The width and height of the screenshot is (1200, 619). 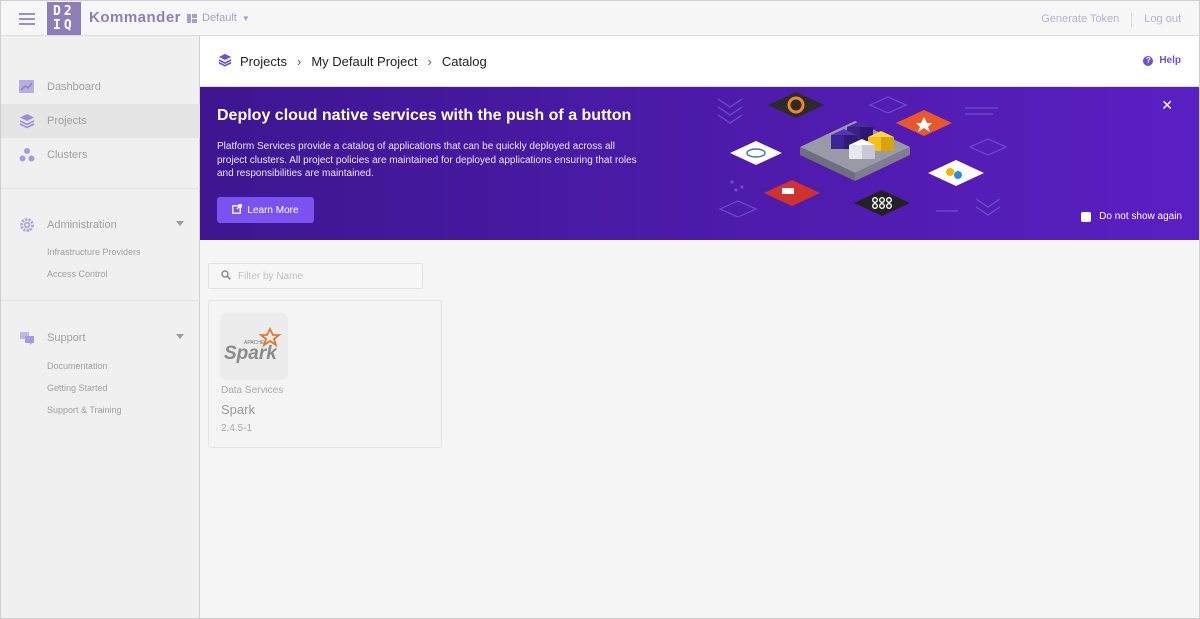 What do you see at coordinates (251, 353) in the screenshot?
I see `spark-logo-name: Spark` at bounding box center [251, 353].